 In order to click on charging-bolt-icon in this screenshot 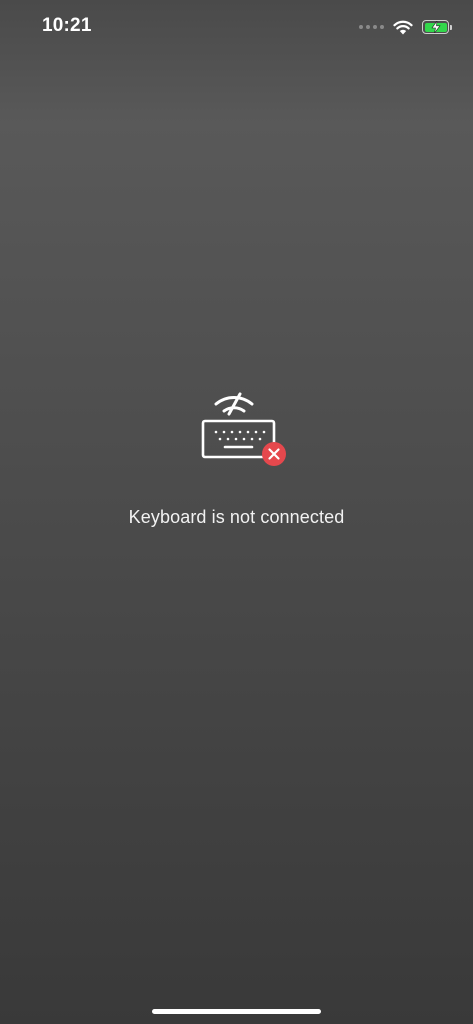, I will do `click(435, 27)`.